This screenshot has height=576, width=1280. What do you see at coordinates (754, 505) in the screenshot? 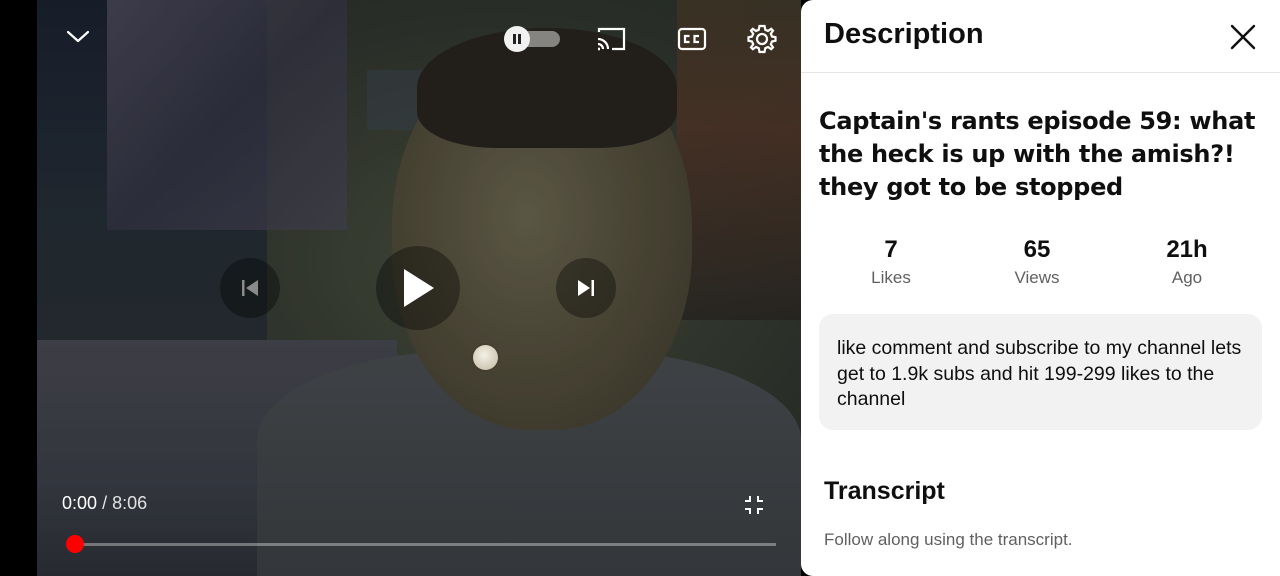
I see `fullscreen-exit-icon` at bounding box center [754, 505].